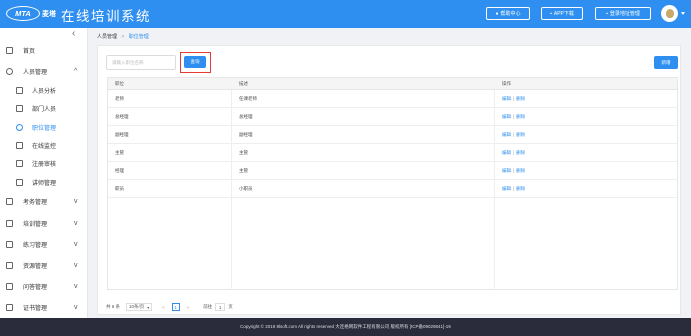 The image size is (691, 336). What do you see at coordinates (44, 145) in the screenshot?
I see `sidebar-item-online-monitor: 在线监控` at bounding box center [44, 145].